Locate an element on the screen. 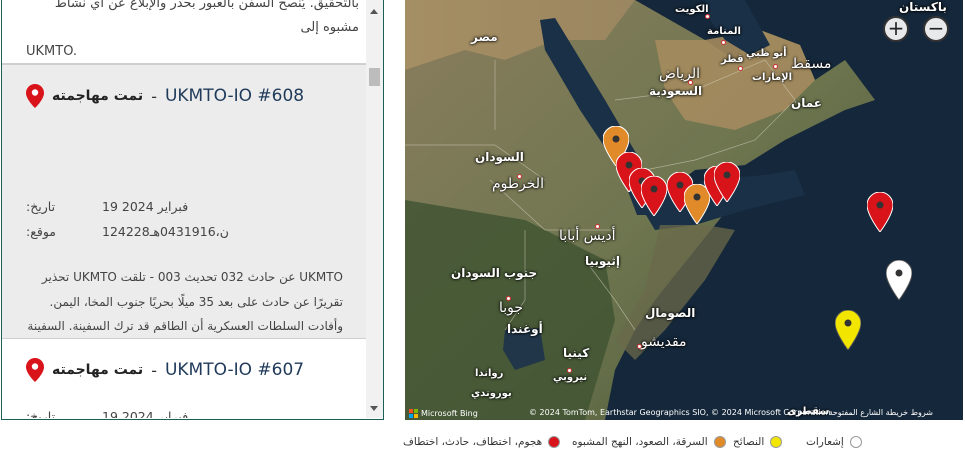 This screenshot has width=965, height=470. map-label-doha: قطر is located at coordinates (732, 59).